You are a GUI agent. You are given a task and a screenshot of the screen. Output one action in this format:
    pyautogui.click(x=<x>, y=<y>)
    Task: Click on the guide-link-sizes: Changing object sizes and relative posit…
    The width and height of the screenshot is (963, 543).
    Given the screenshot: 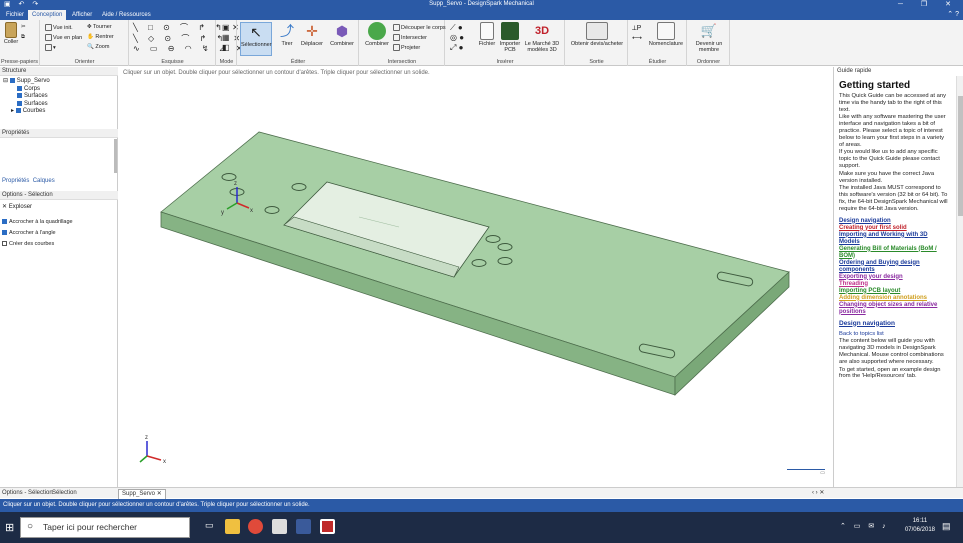 What is the action you would take?
    pyautogui.click(x=894, y=309)
    